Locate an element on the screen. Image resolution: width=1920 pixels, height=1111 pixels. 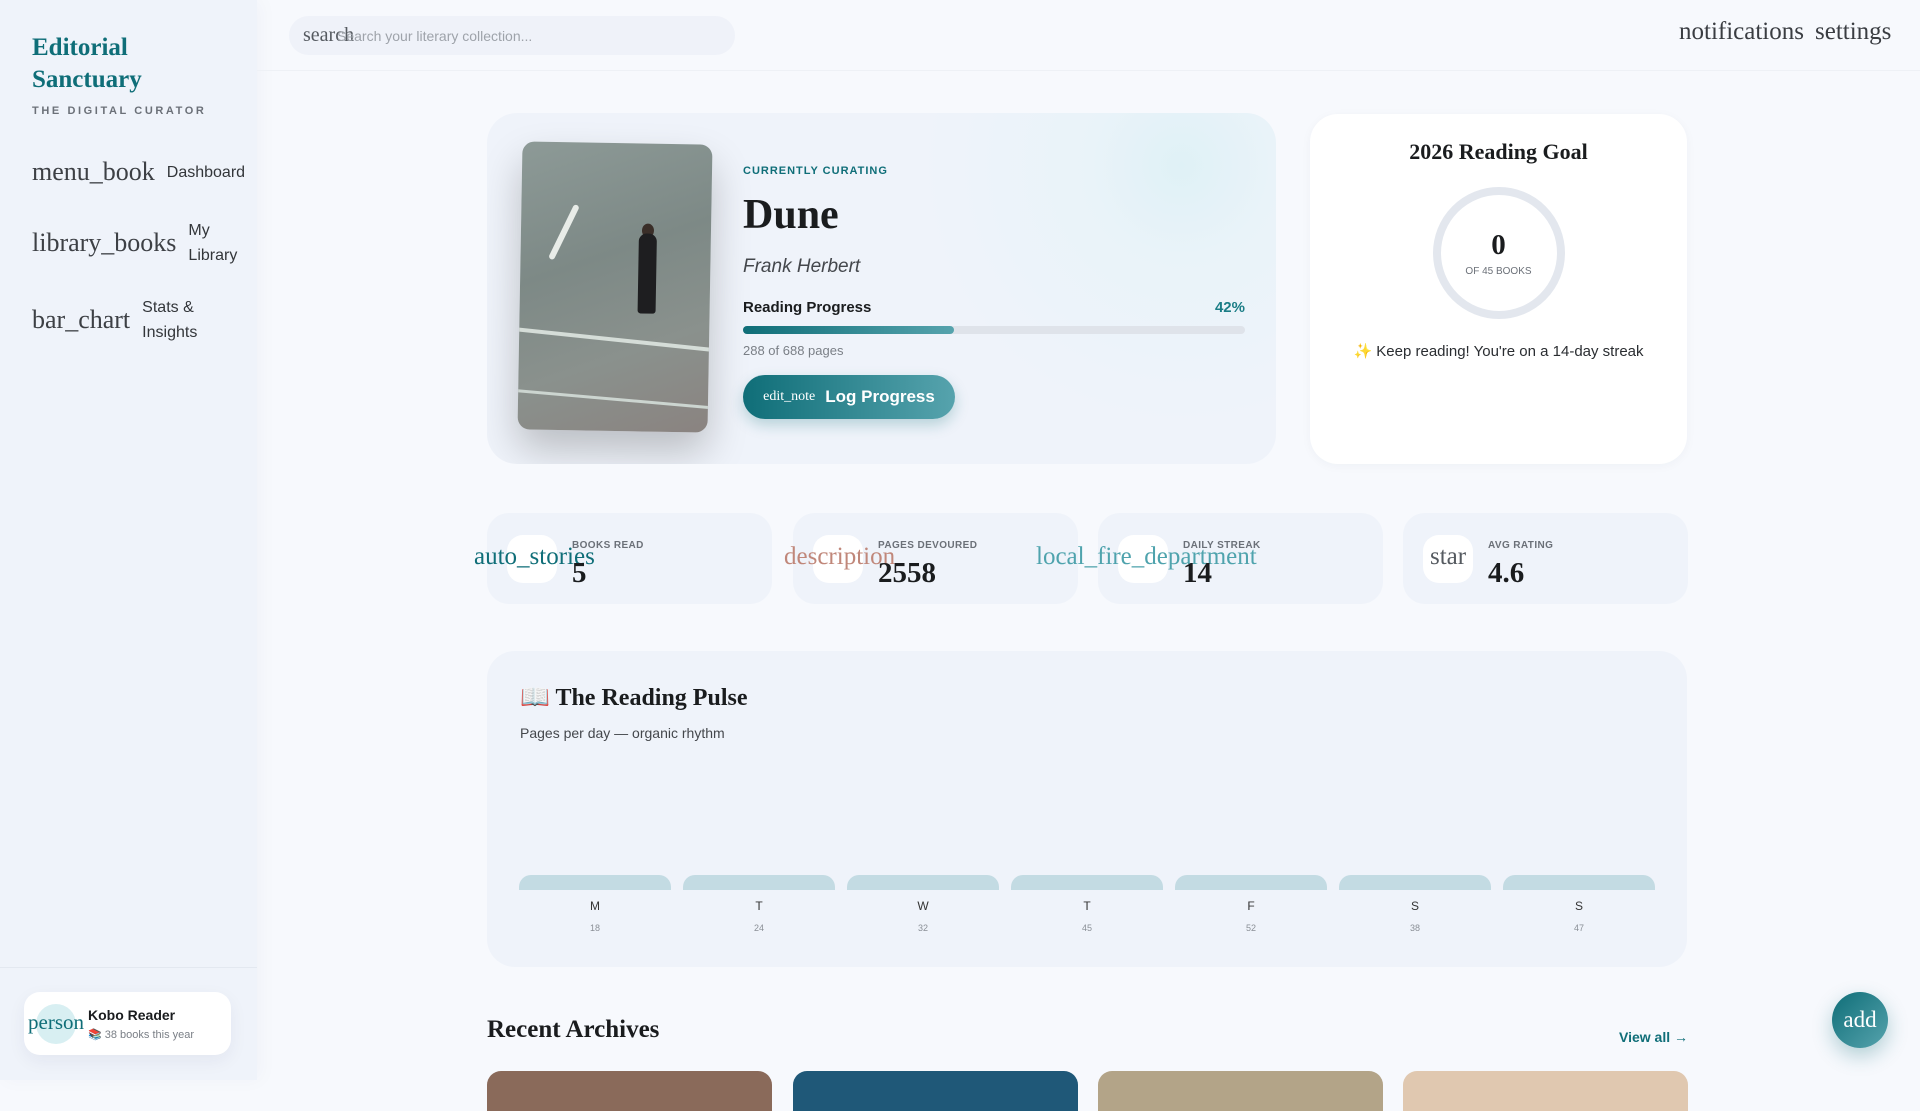
person-icon: person is located at coordinates (56, 1022).